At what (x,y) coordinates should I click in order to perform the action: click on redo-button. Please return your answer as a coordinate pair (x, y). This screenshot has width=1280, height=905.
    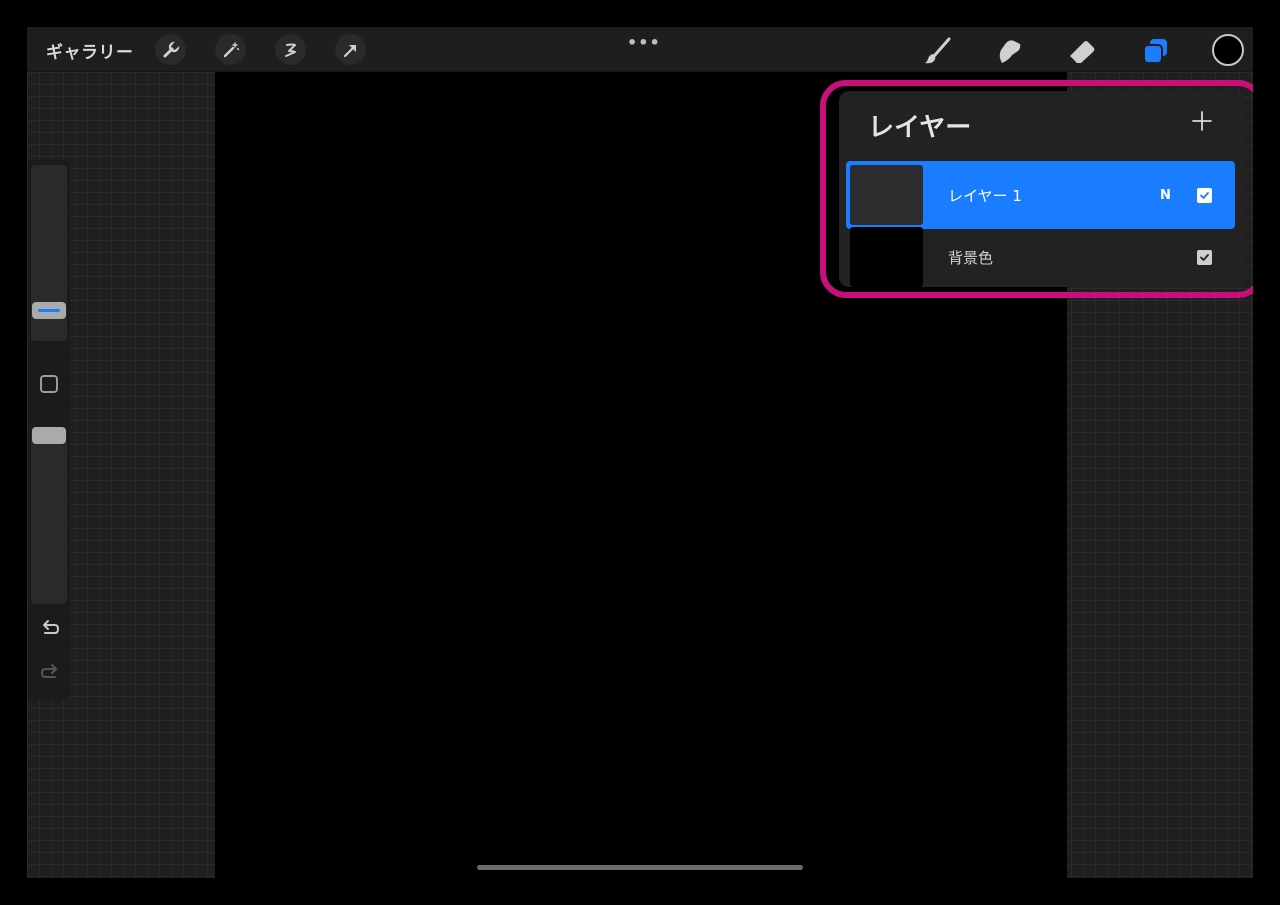
    Looking at the image, I should click on (50, 673).